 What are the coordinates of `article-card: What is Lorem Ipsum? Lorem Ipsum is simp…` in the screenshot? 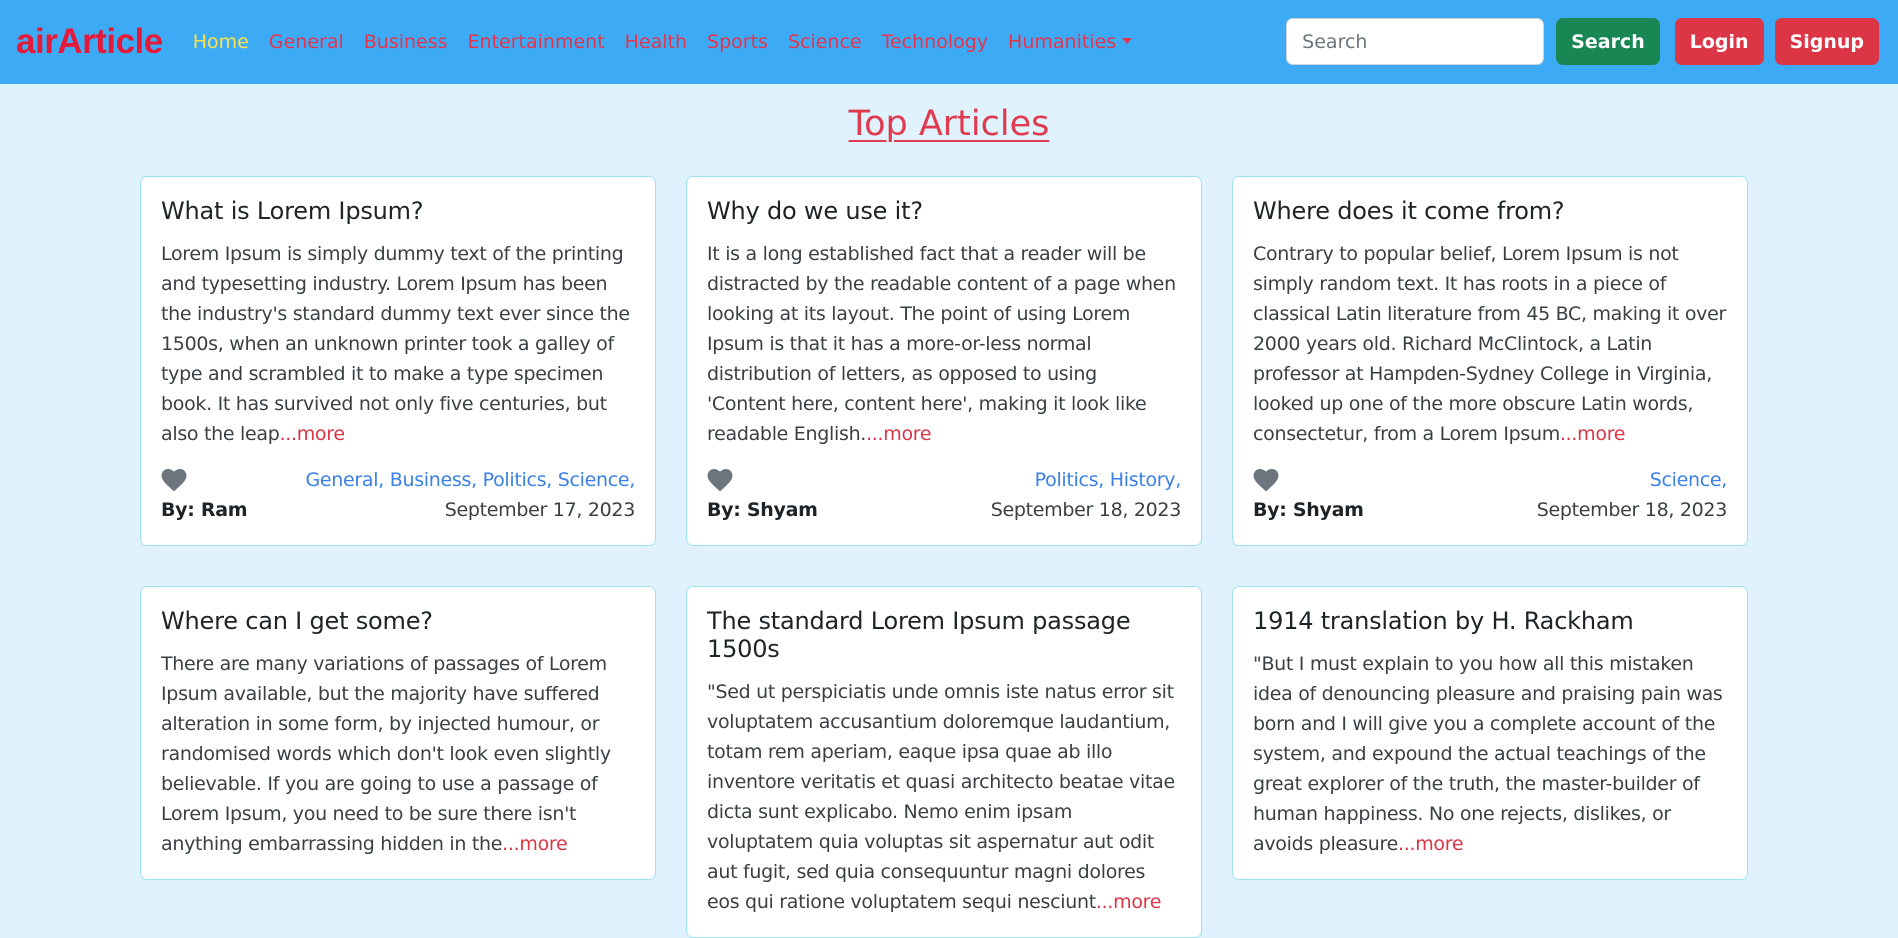 It's located at (398, 361).